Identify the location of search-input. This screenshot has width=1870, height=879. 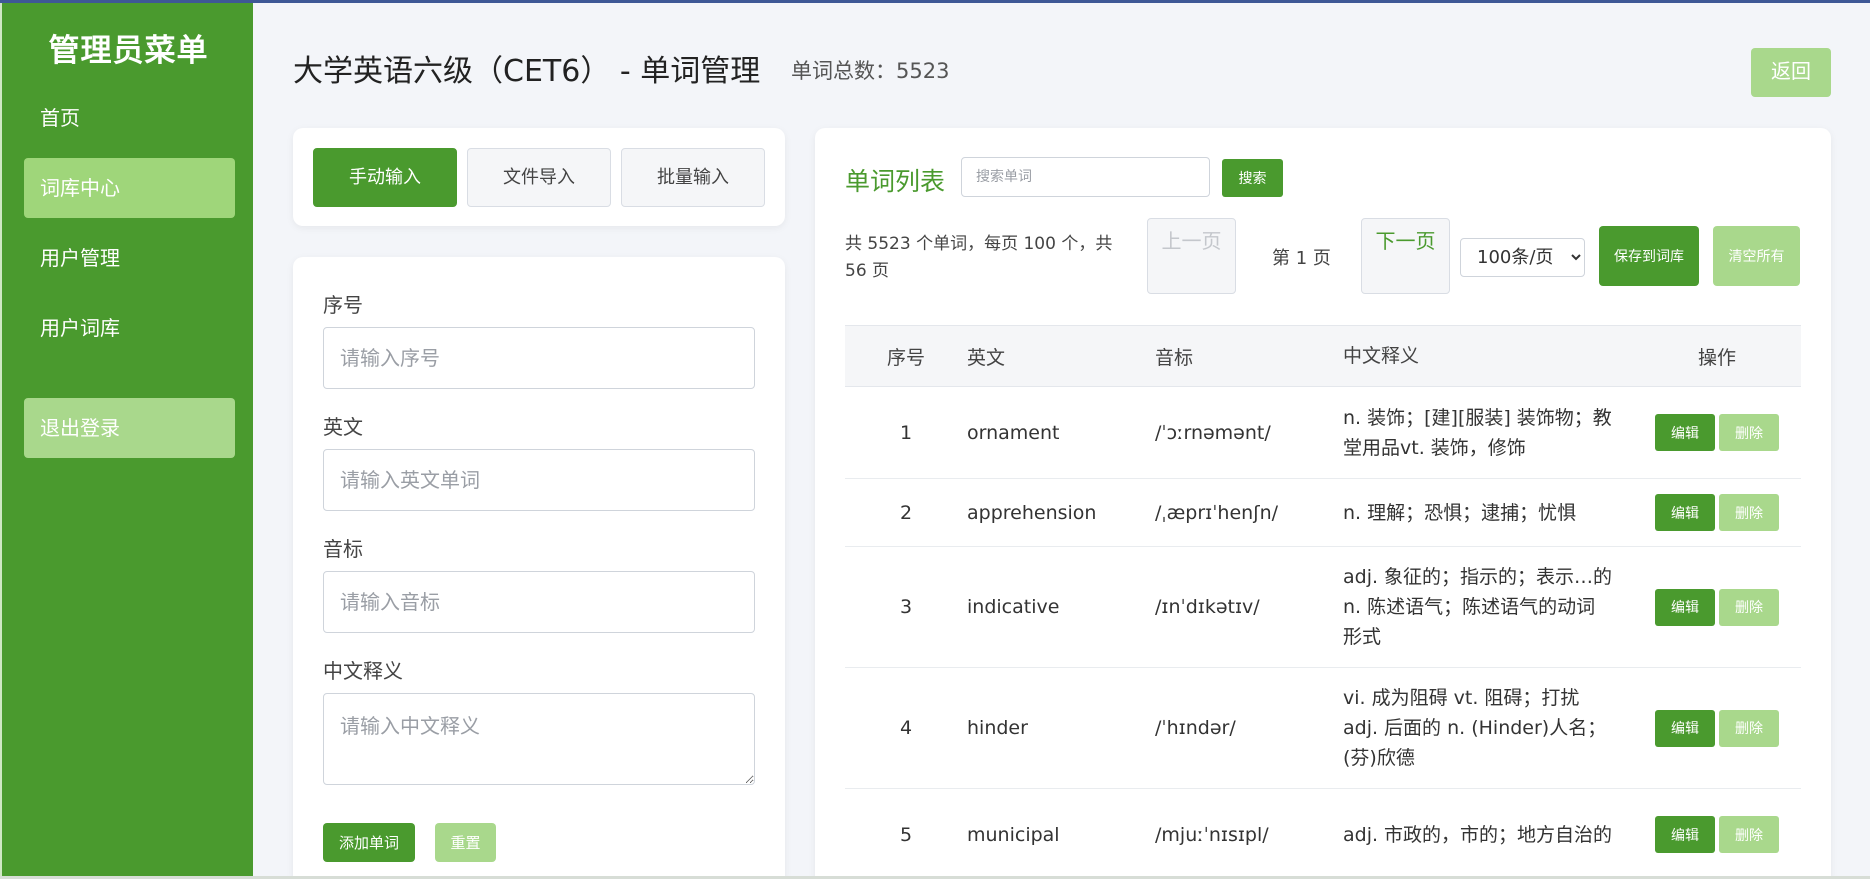
(1085, 177).